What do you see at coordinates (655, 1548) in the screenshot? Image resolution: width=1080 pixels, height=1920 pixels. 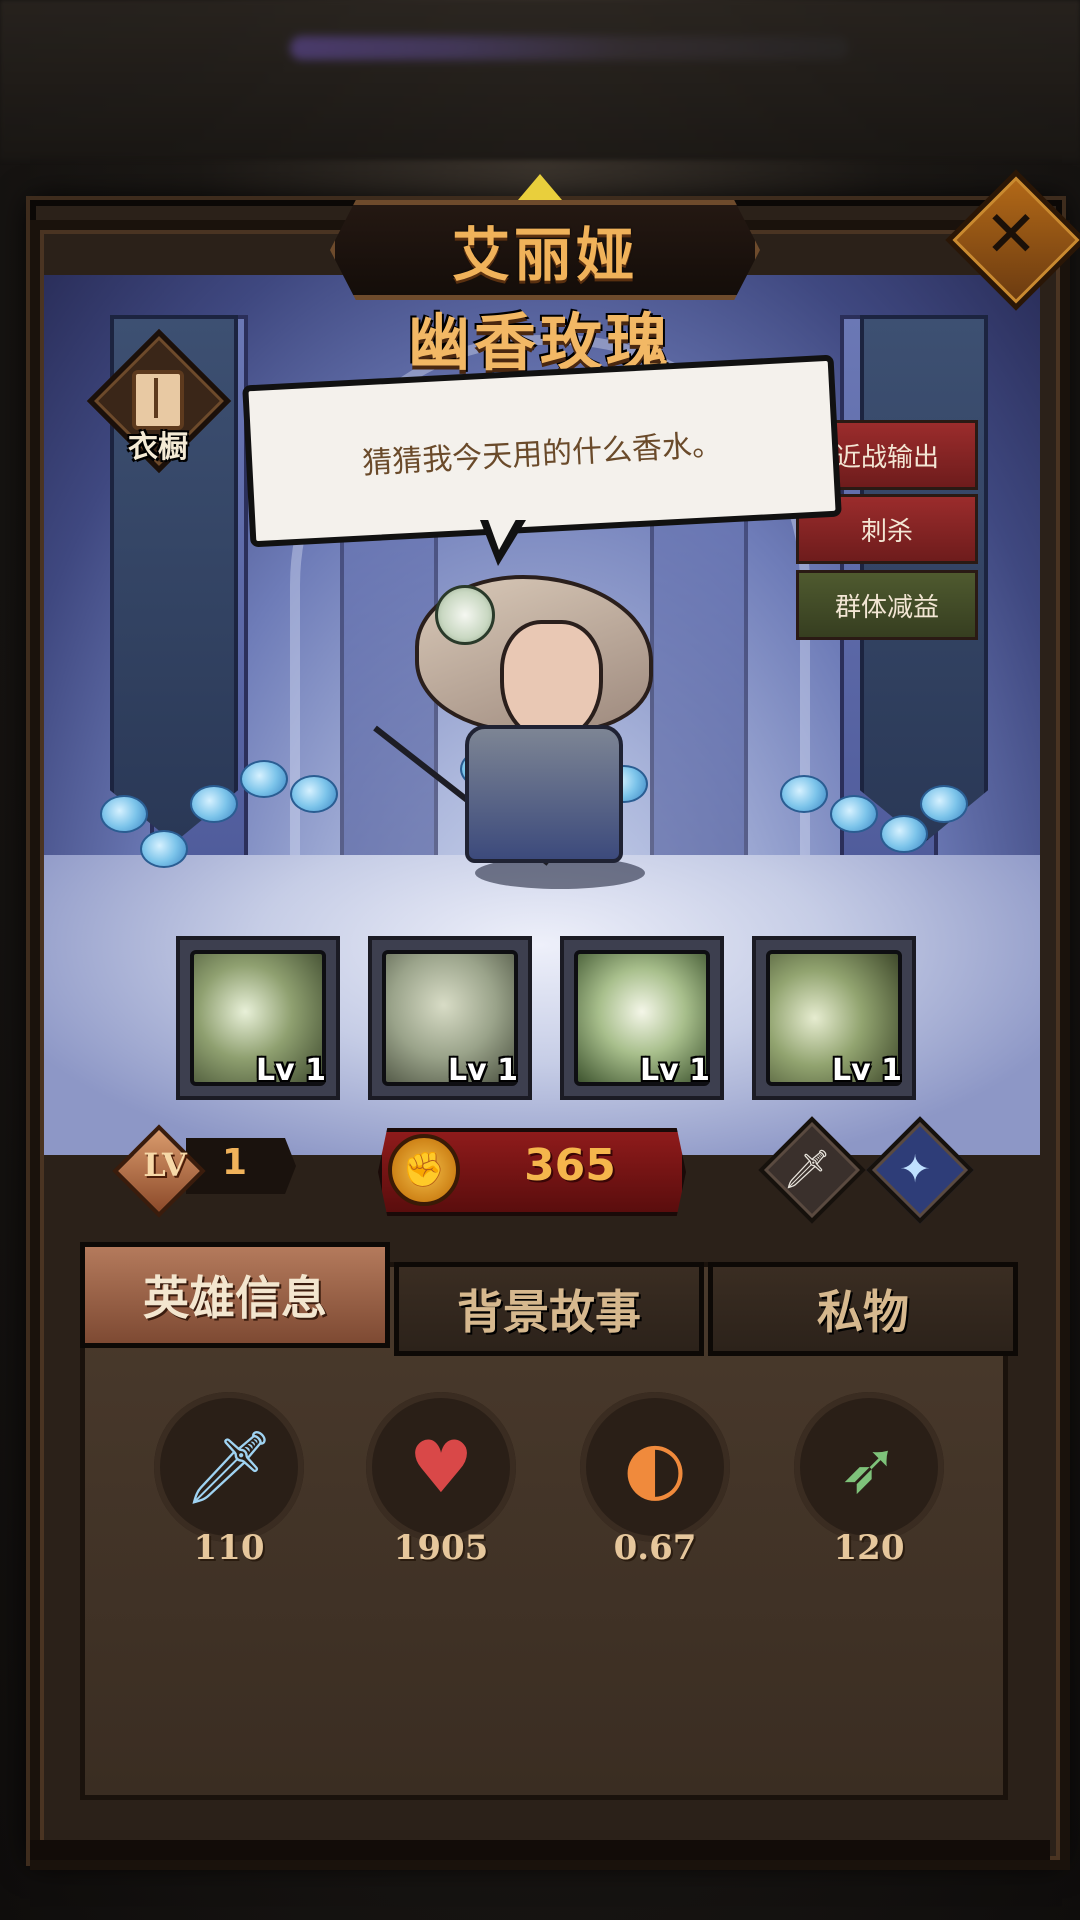 I see `attack-speed-value: 0.67` at bounding box center [655, 1548].